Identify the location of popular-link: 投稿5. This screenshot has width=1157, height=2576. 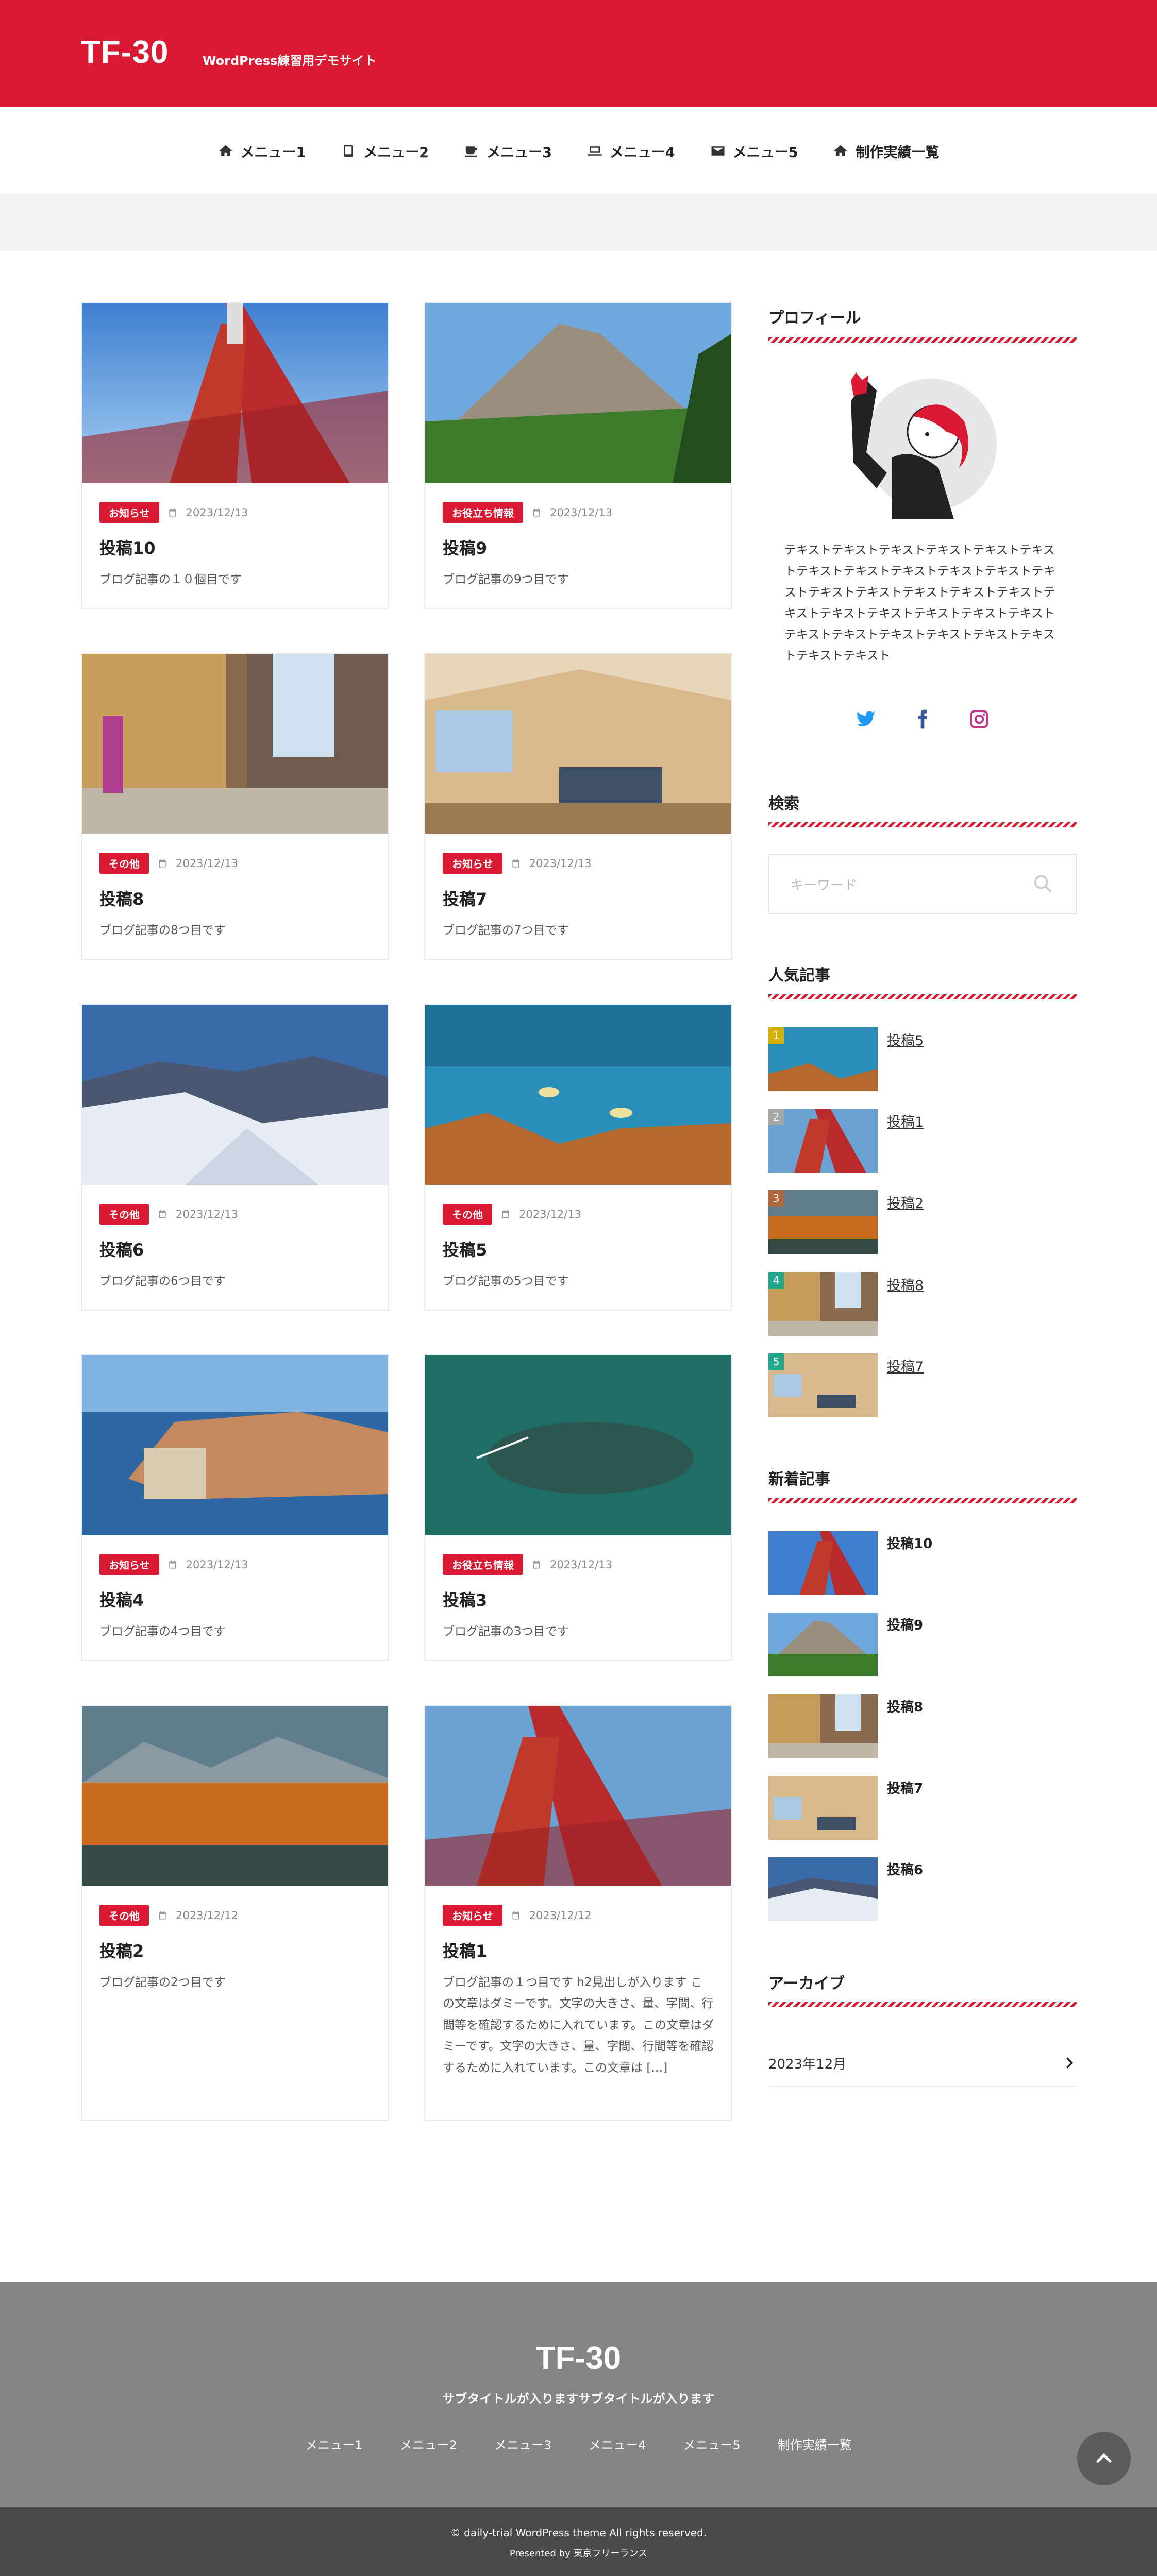
(906, 1039).